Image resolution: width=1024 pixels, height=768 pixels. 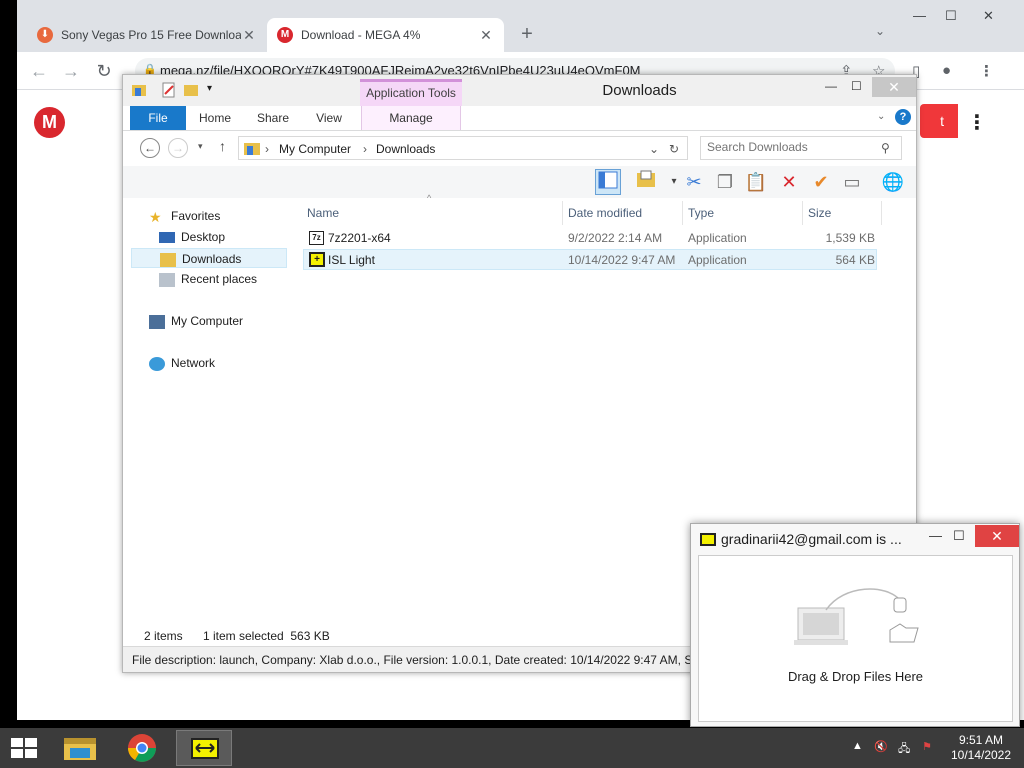 I want to click on address-dropdown-icon: ⌄, so click(x=654, y=149).